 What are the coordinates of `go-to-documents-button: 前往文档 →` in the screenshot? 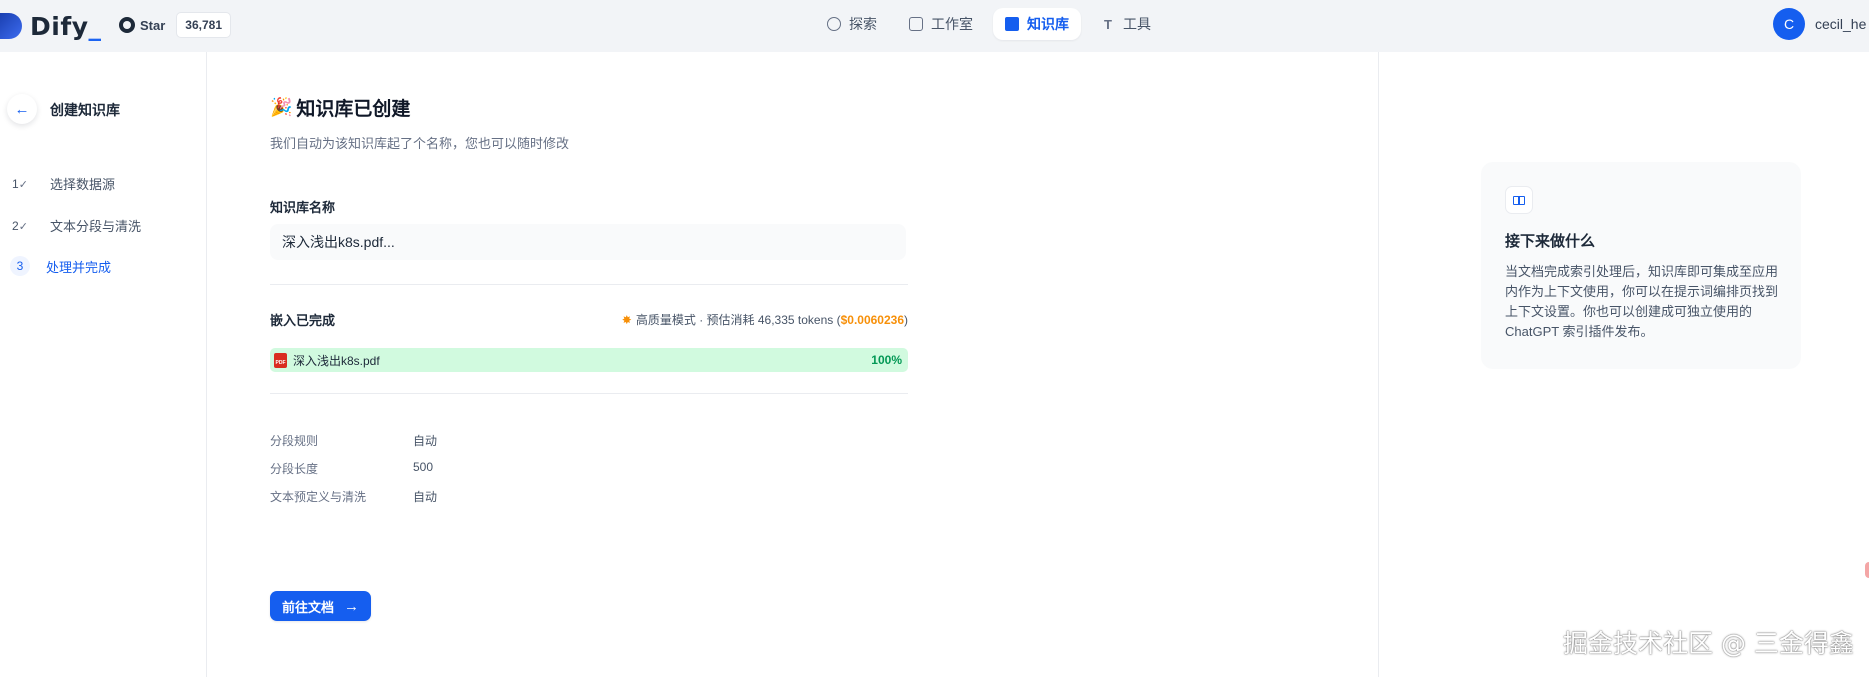 It's located at (321, 606).